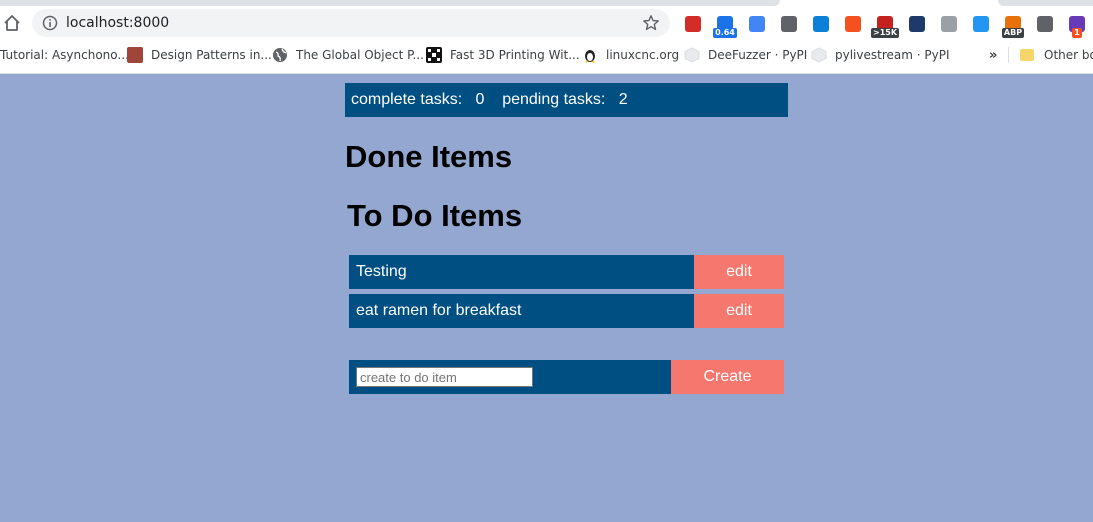 The image size is (1093, 522). I want to click on done-items-heading: Done Items, so click(429, 156).